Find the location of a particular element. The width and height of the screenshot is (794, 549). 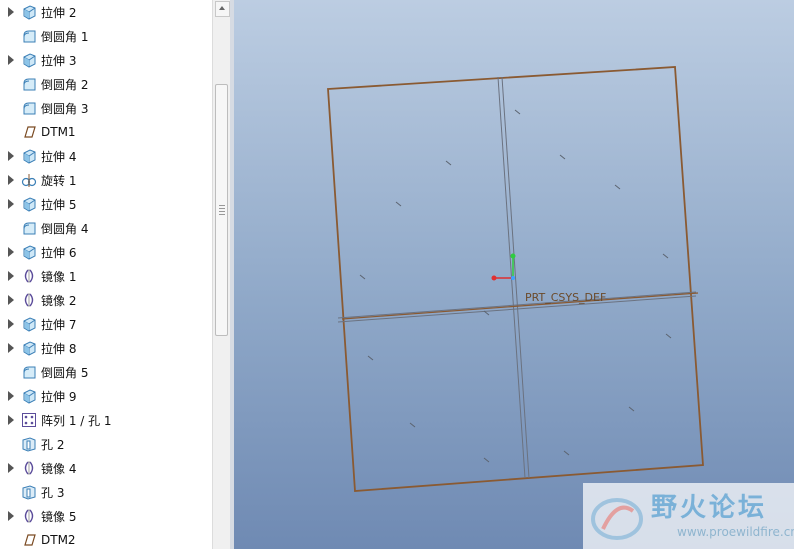

watermark-url: www.proewildfire.cn is located at coordinates (735, 532).